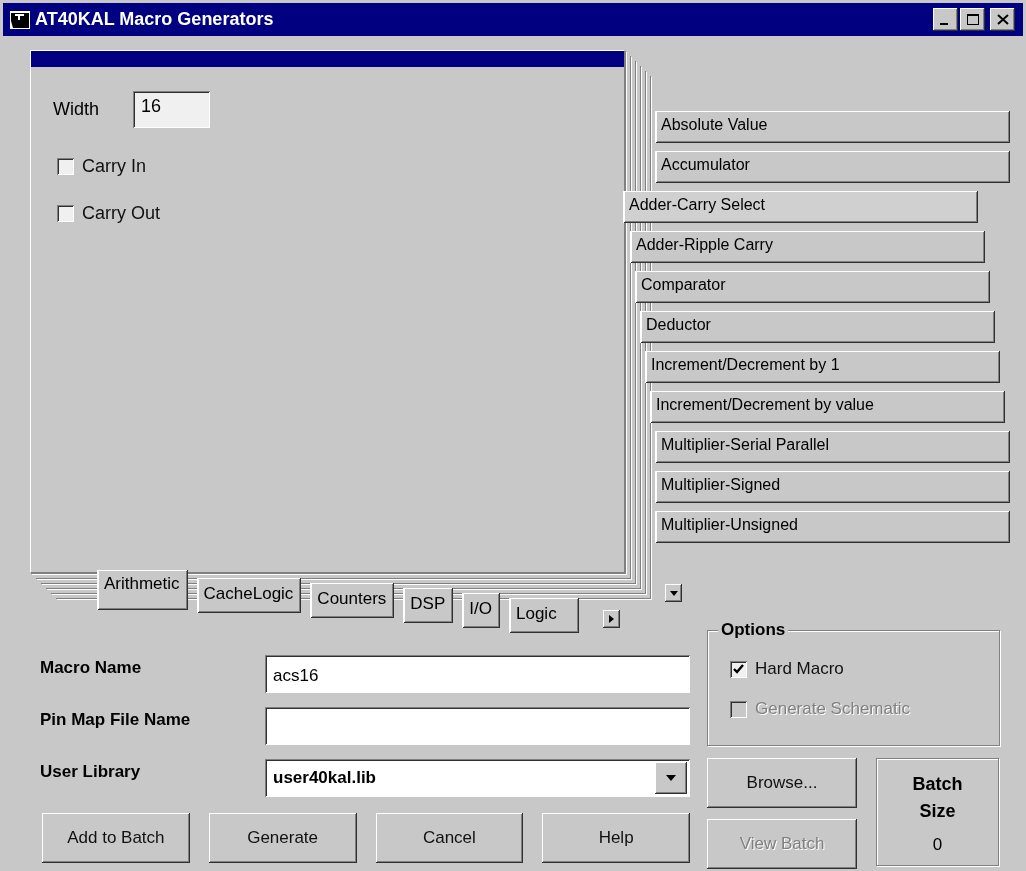 The image size is (1026, 871). What do you see at coordinates (76, 109) in the screenshot?
I see `field-label: Width` at bounding box center [76, 109].